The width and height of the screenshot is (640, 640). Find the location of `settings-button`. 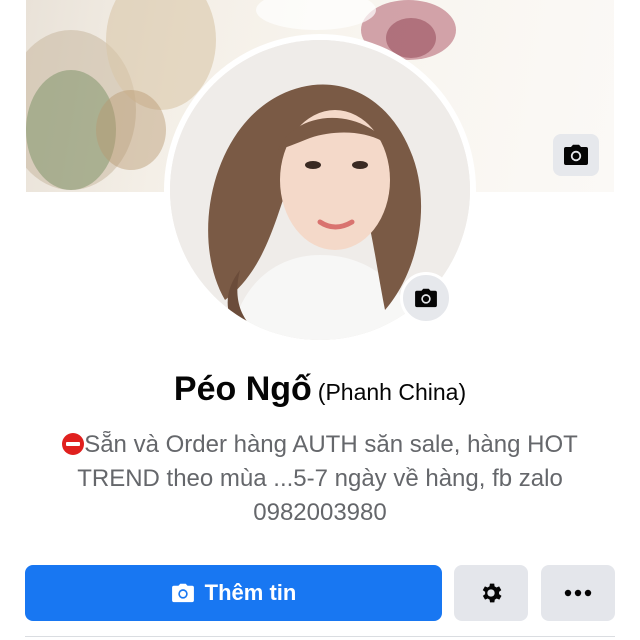

settings-button is located at coordinates (491, 593).